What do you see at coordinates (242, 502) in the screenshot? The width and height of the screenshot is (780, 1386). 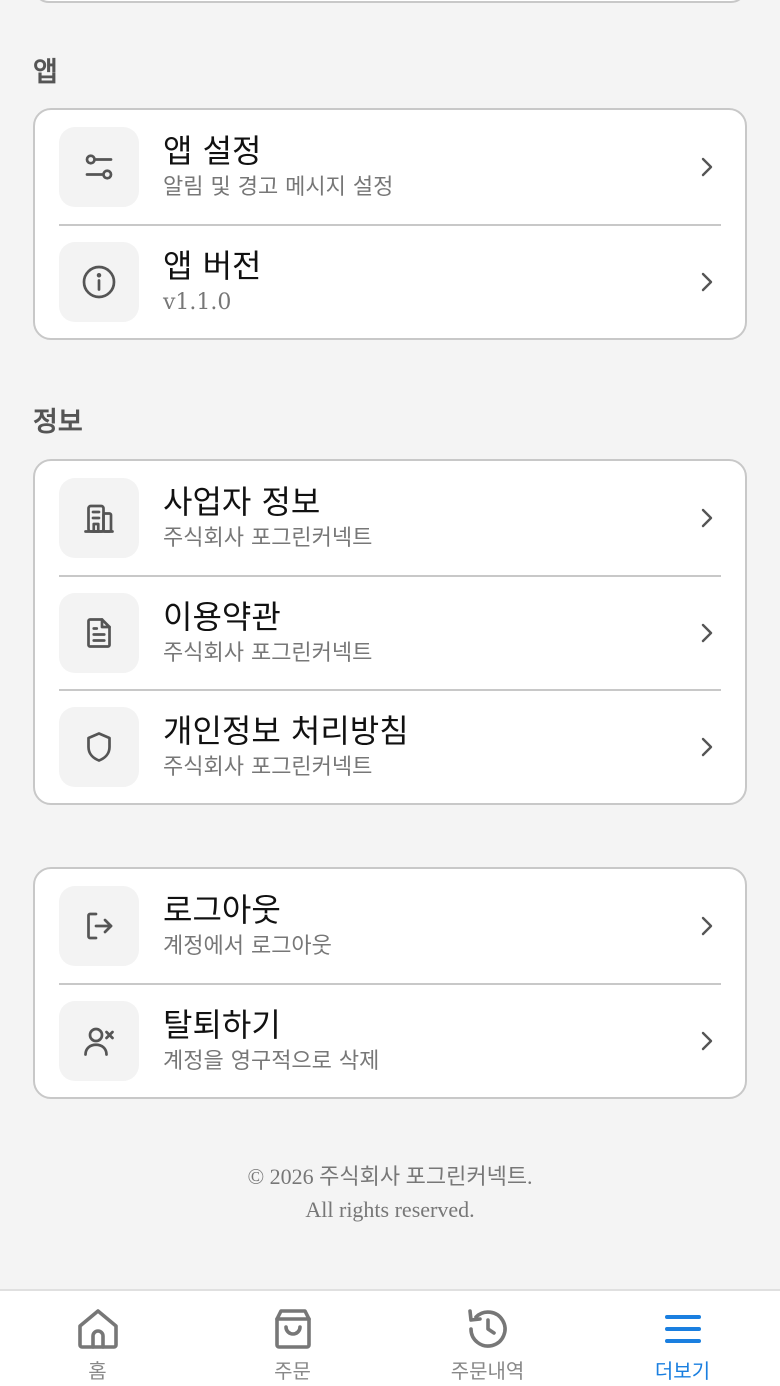 I see `row-title: 사업자 정보` at bounding box center [242, 502].